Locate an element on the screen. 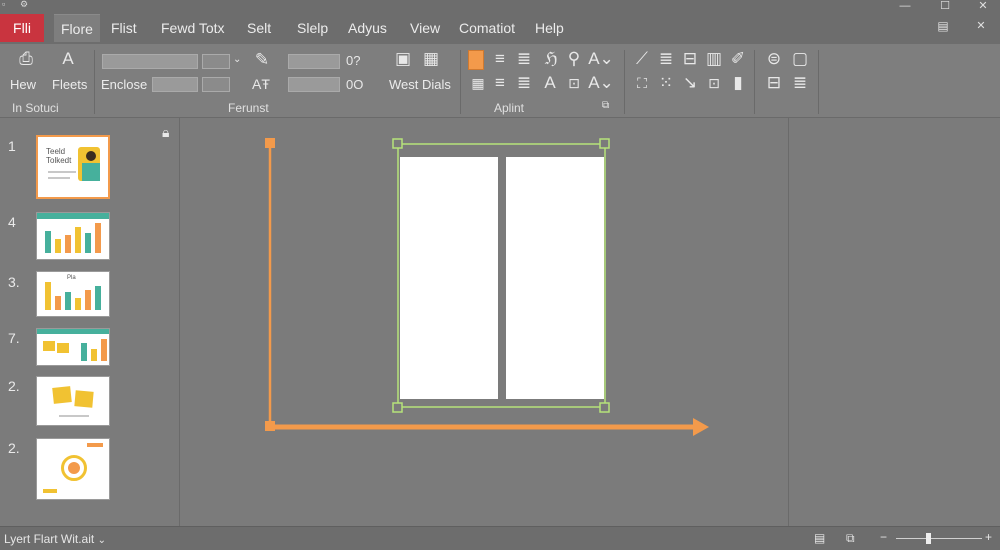 Image resolution: width=1000 pixels, height=550 pixels. sticky-note-icon is located at coordinates (63, 348).